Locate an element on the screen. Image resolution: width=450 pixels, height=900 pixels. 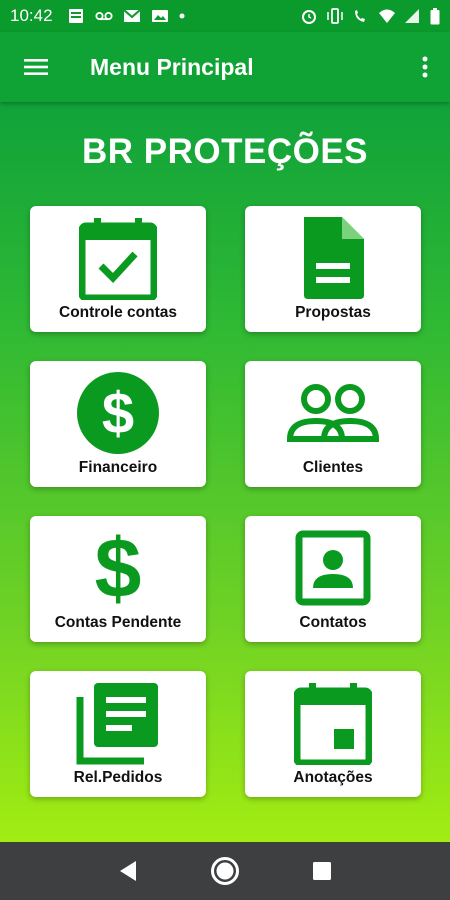
vibrate-icon is located at coordinates (335, 16).